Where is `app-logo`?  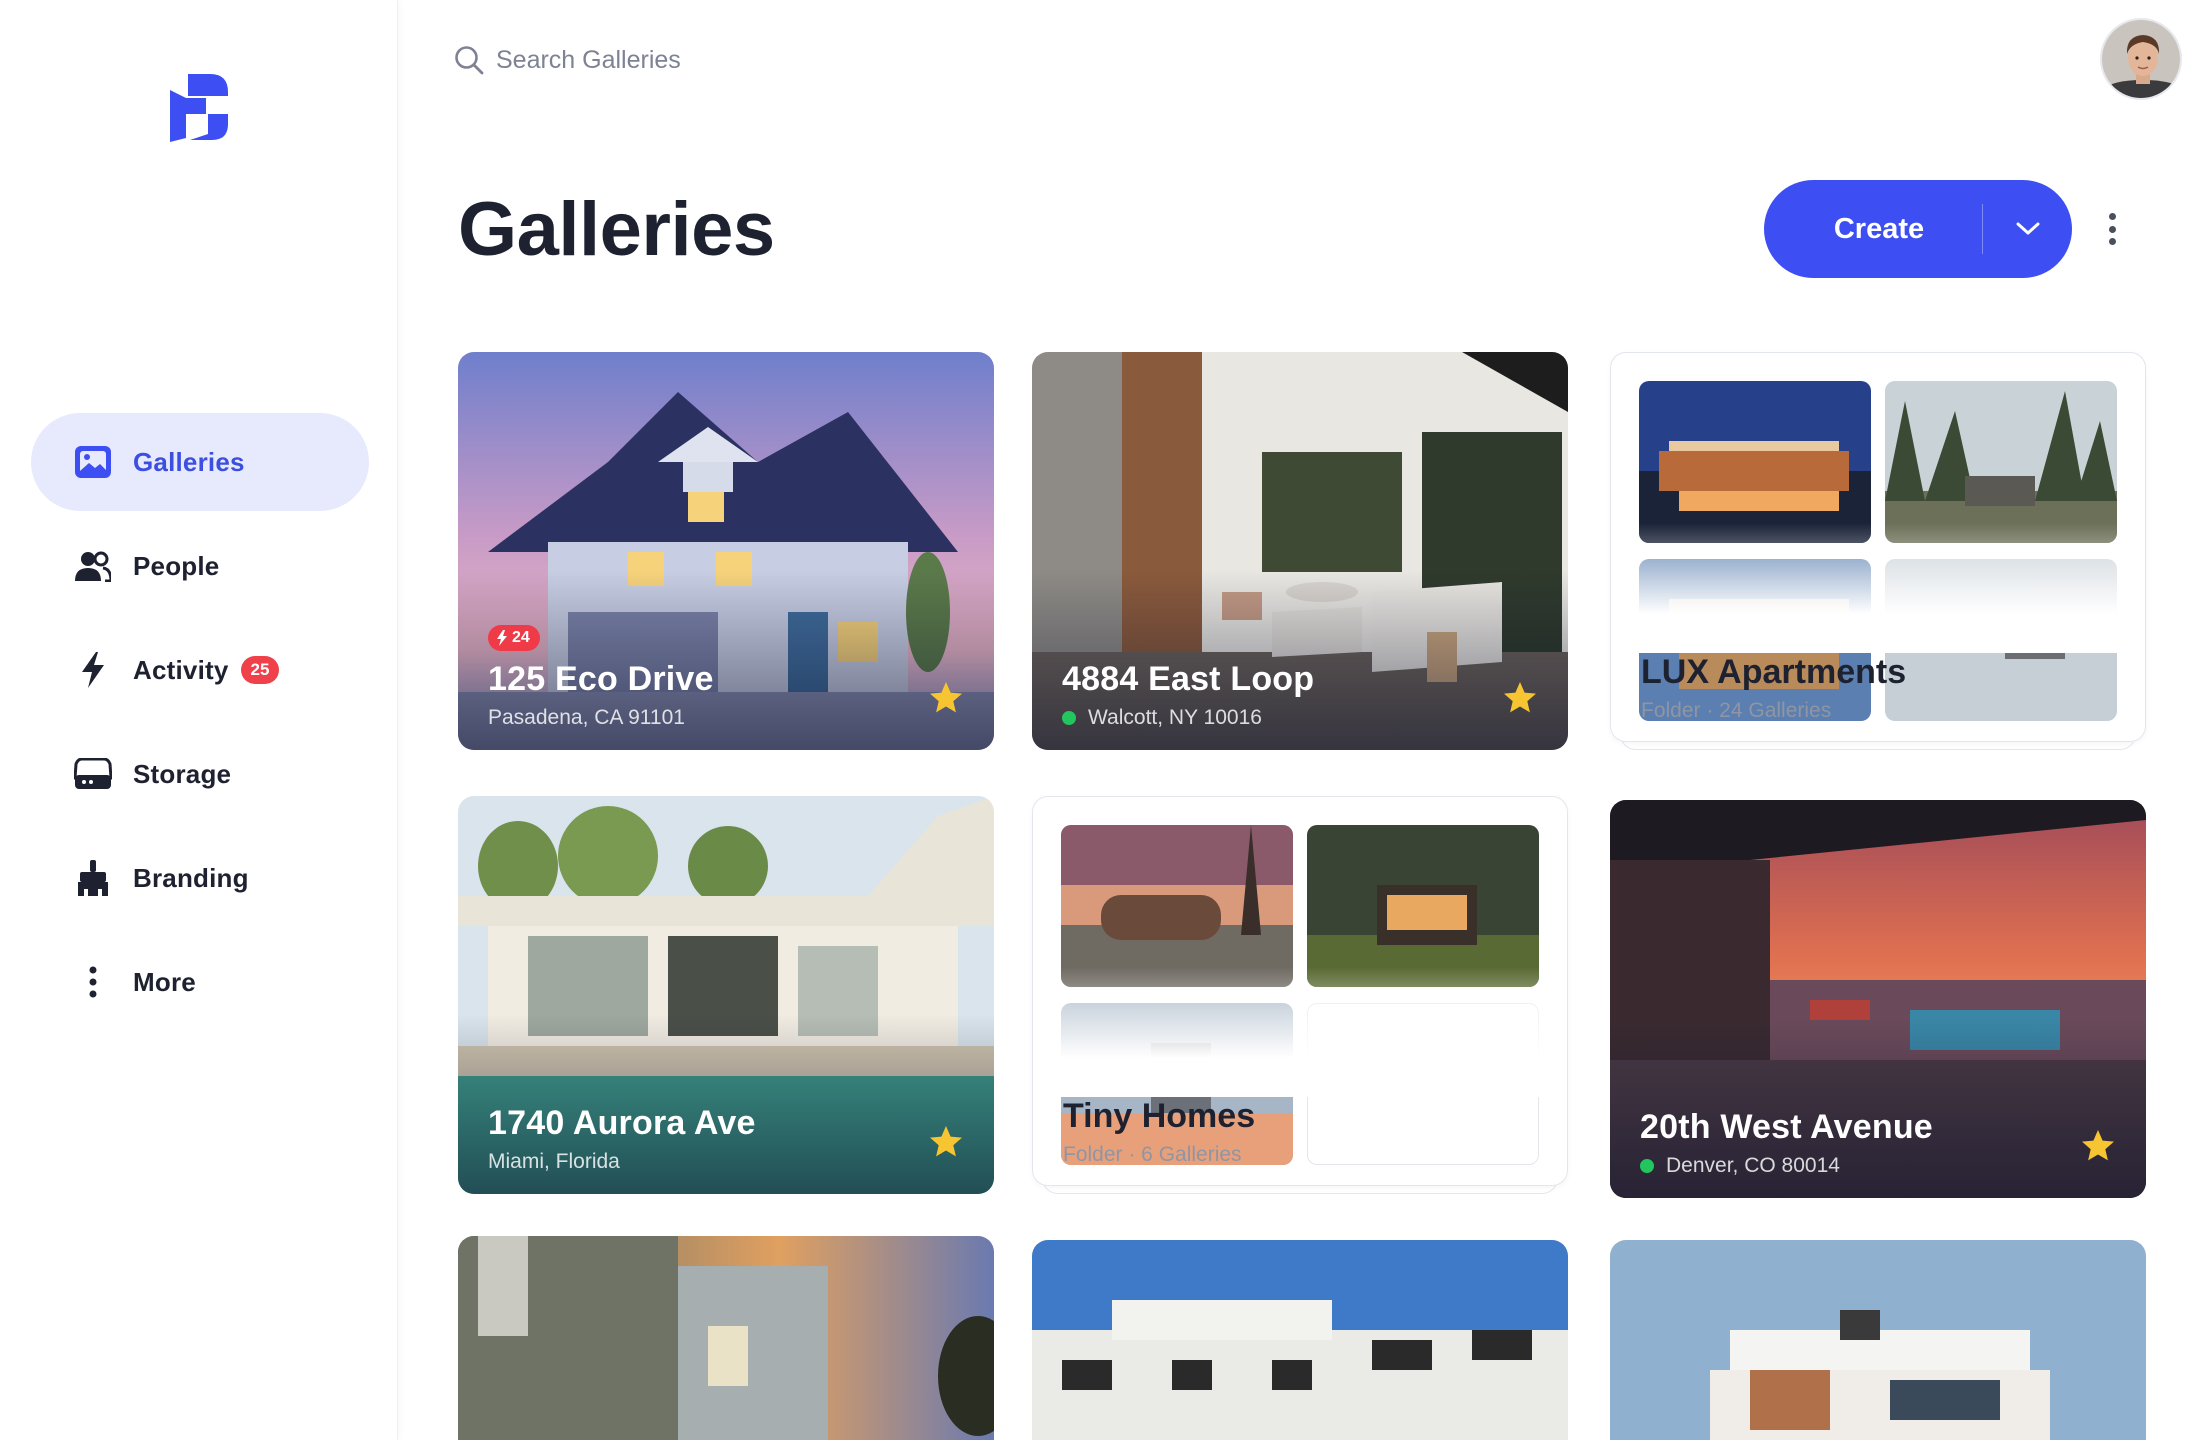
app-logo is located at coordinates (198, 108).